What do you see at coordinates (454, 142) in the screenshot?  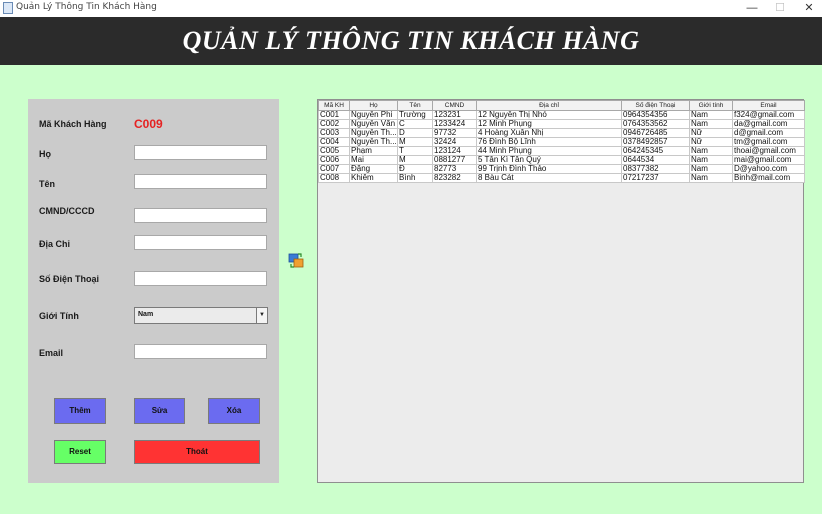 I see `table-cell: 32424` at bounding box center [454, 142].